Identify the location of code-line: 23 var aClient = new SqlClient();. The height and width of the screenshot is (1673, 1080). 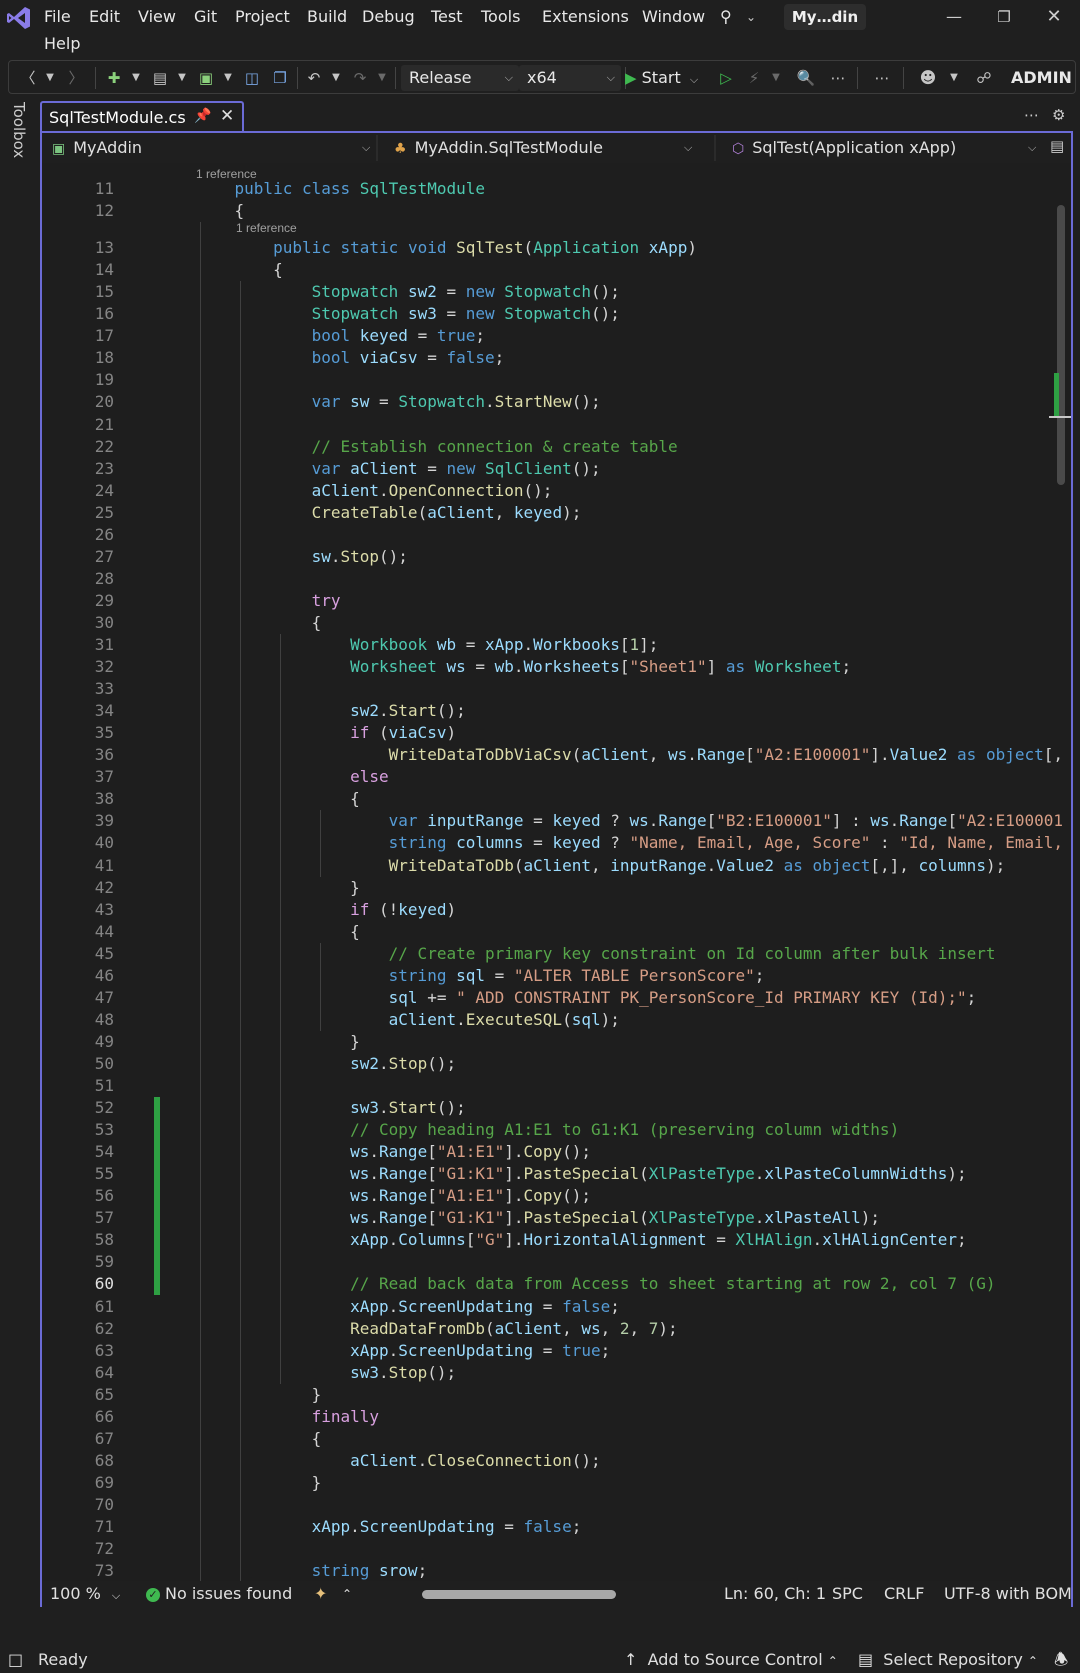
(552, 469).